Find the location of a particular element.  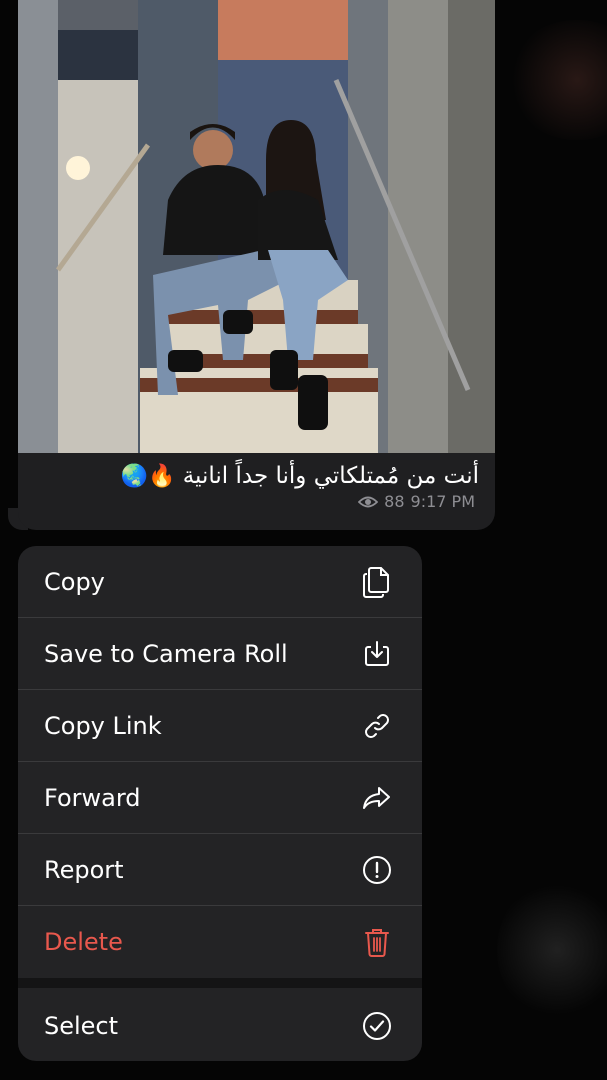

eye-icon is located at coordinates (368, 502).